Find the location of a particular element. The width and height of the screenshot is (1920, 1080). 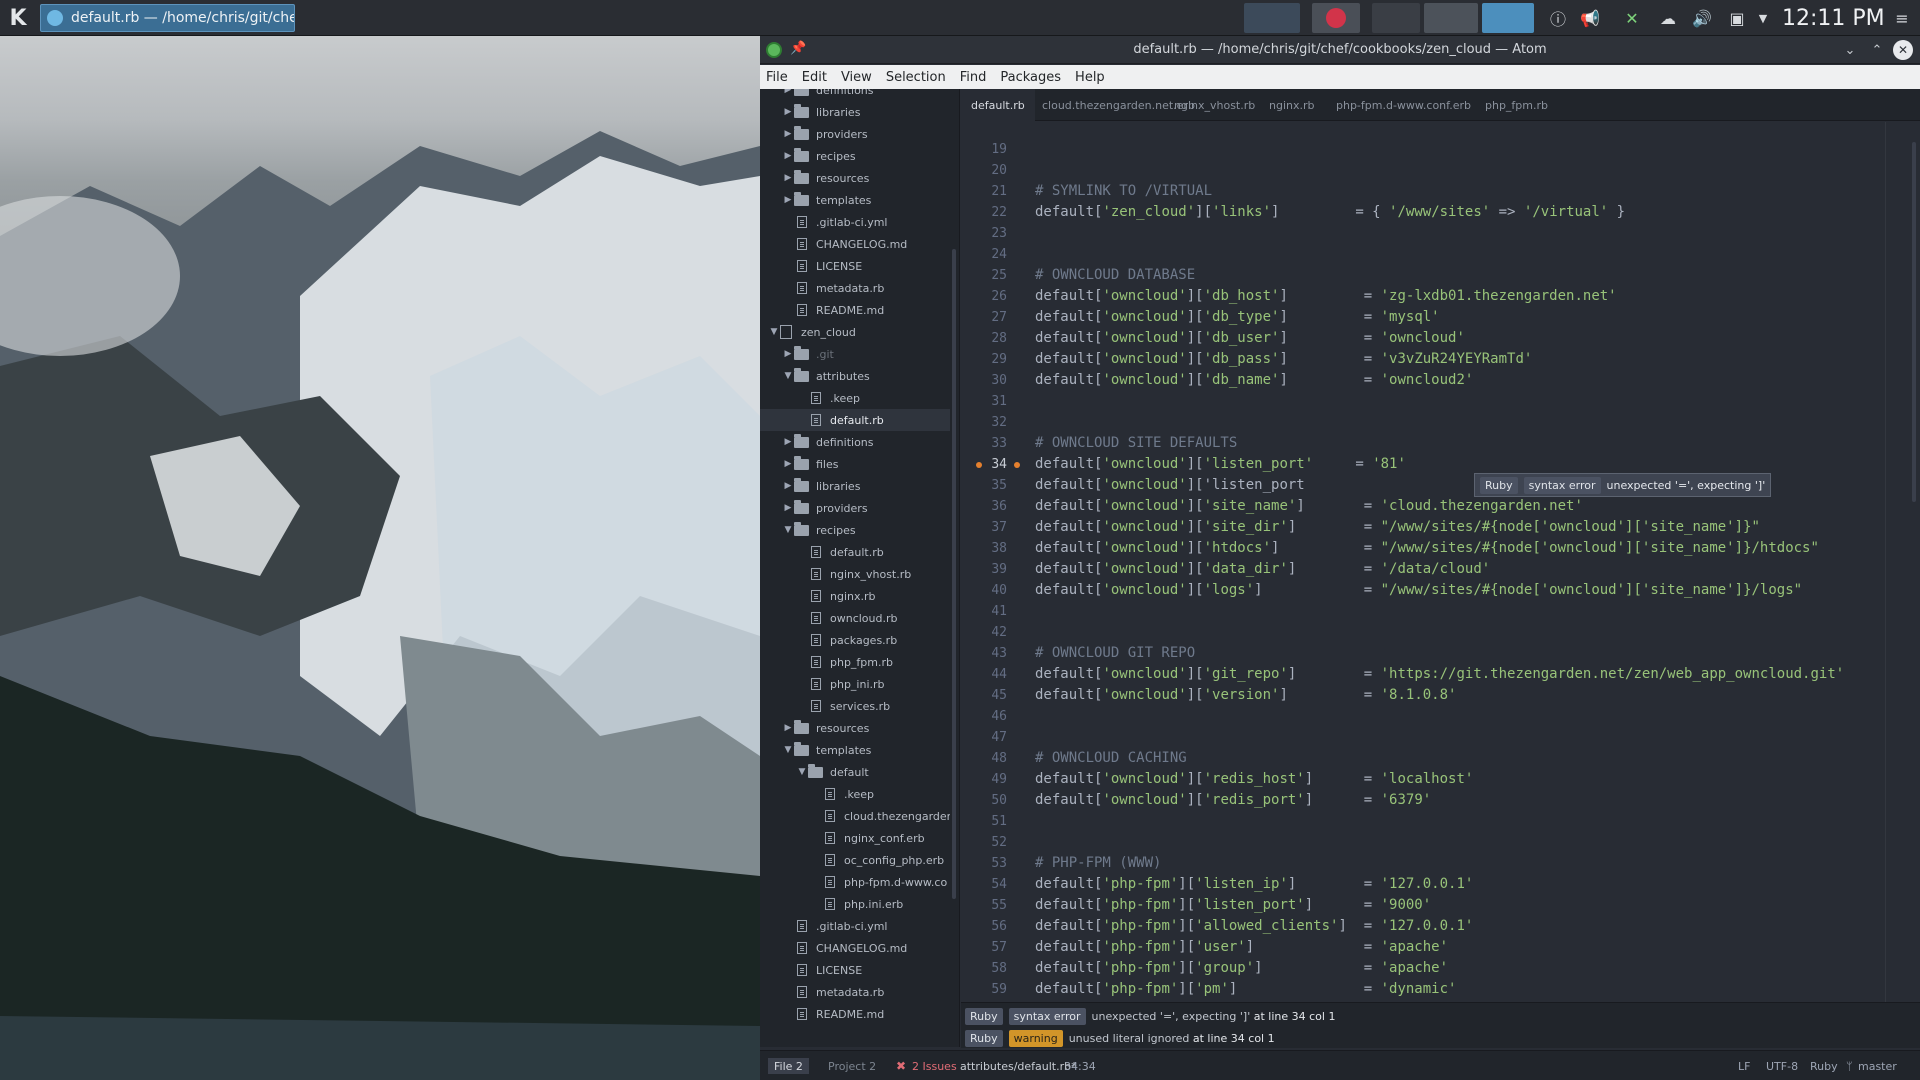

menu-help: Help is located at coordinates (1090, 77).